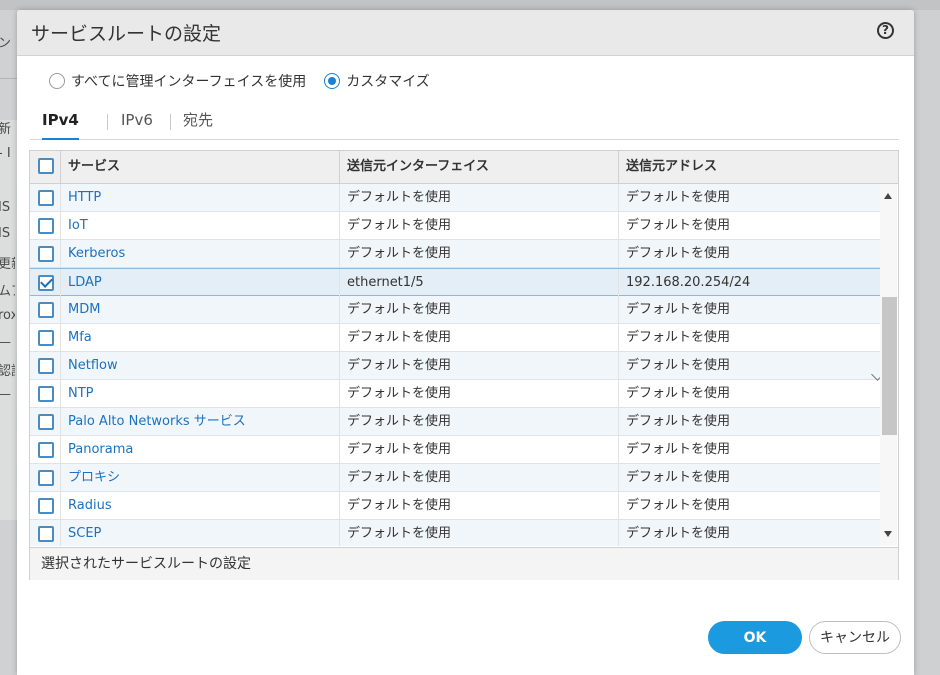  What do you see at coordinates (888, 534) in the screenshot?
I see `scroll-down-icon` at bounding box center [888, 534].